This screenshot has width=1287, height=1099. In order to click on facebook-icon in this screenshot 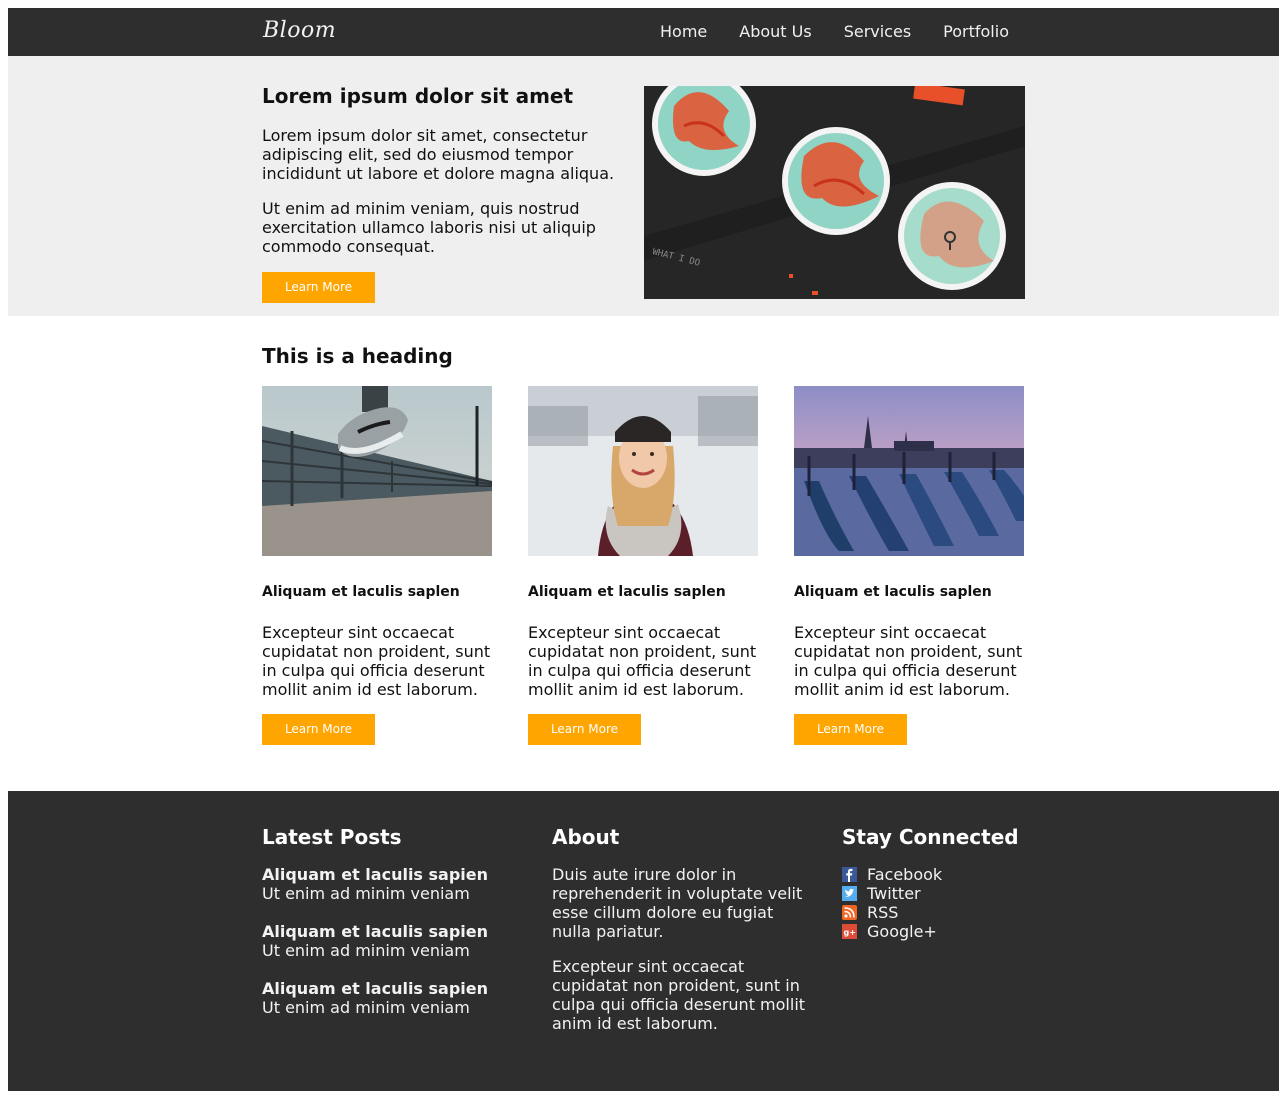, I will do `click(849, 874)`.